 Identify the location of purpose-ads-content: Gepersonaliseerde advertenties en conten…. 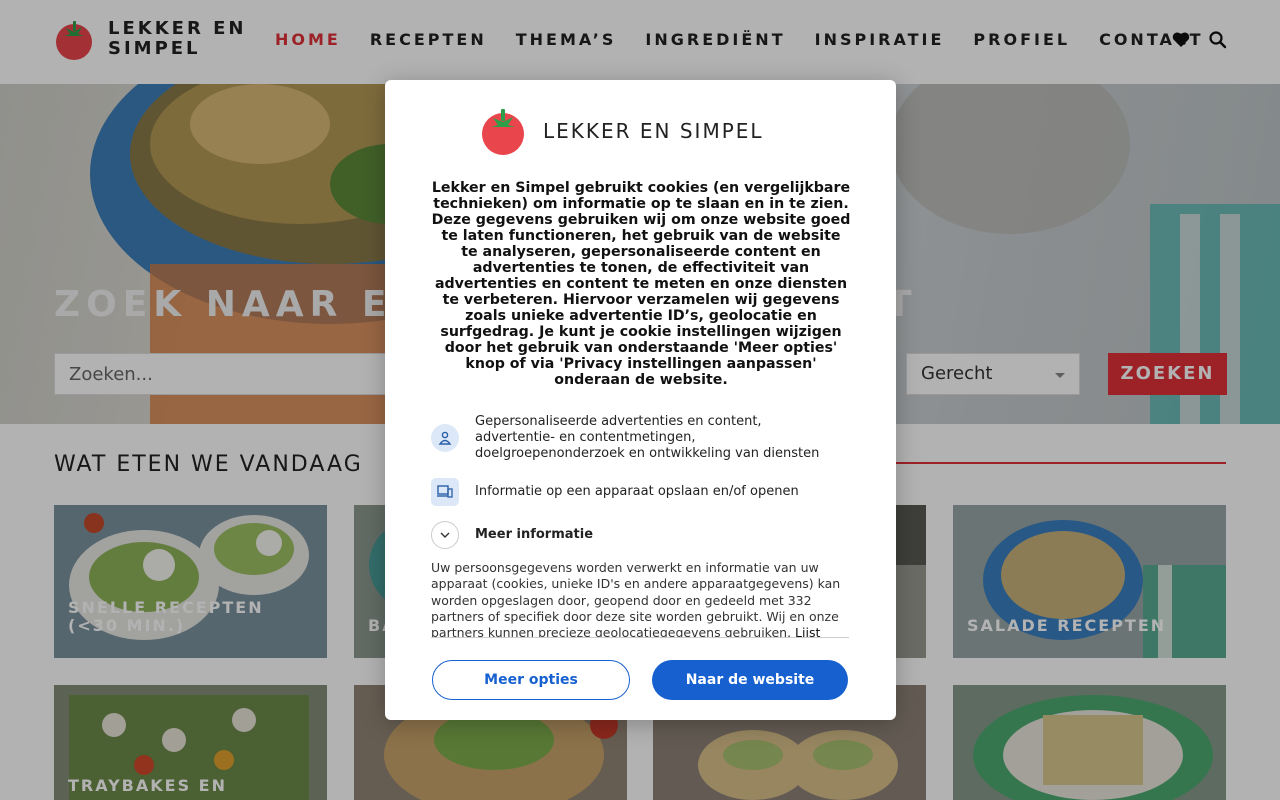
(638, 438).